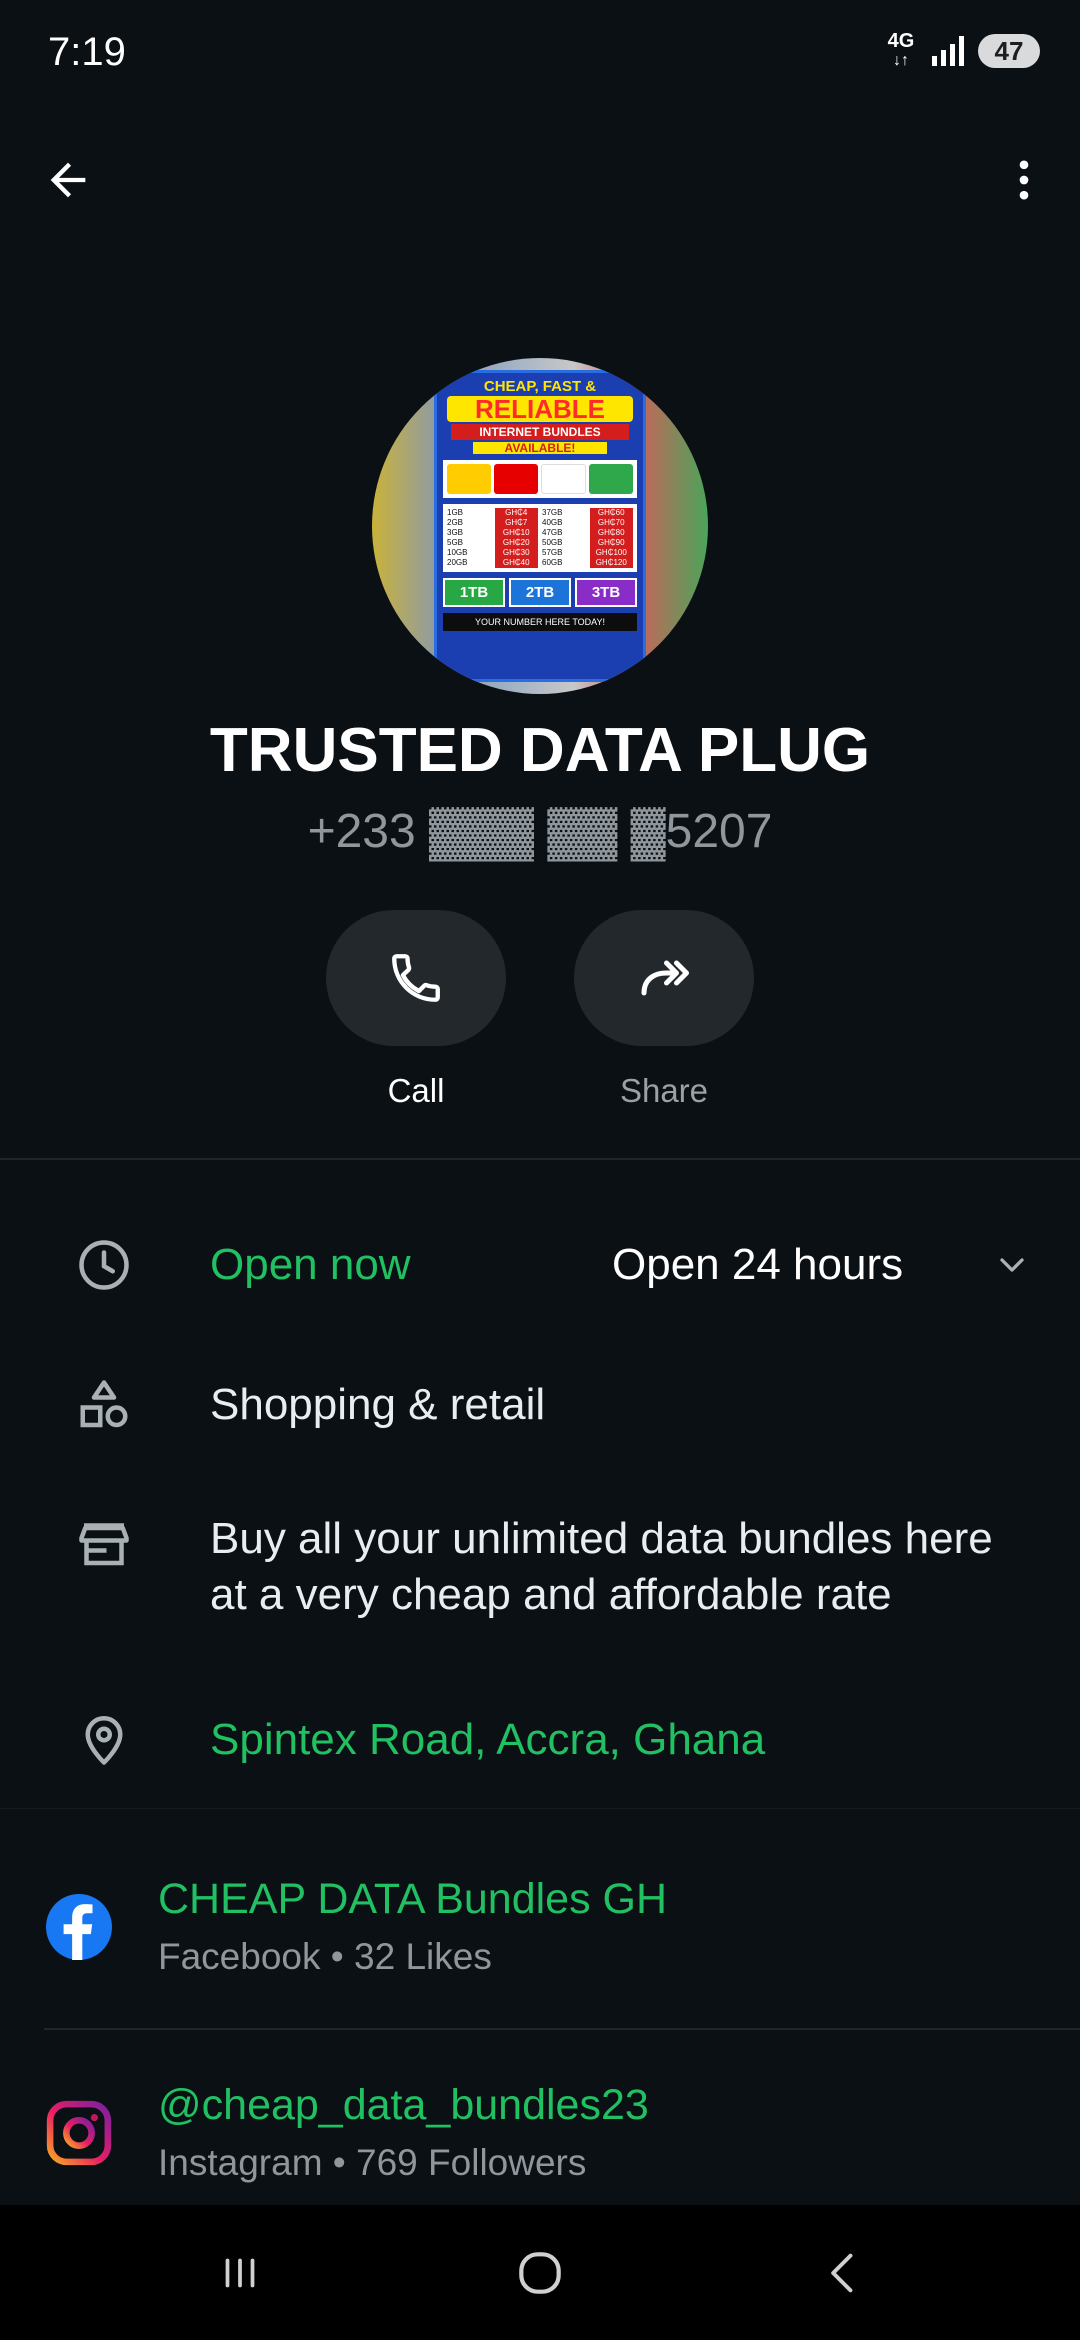  I want to click on facebook-icon, so click(79, 1927).